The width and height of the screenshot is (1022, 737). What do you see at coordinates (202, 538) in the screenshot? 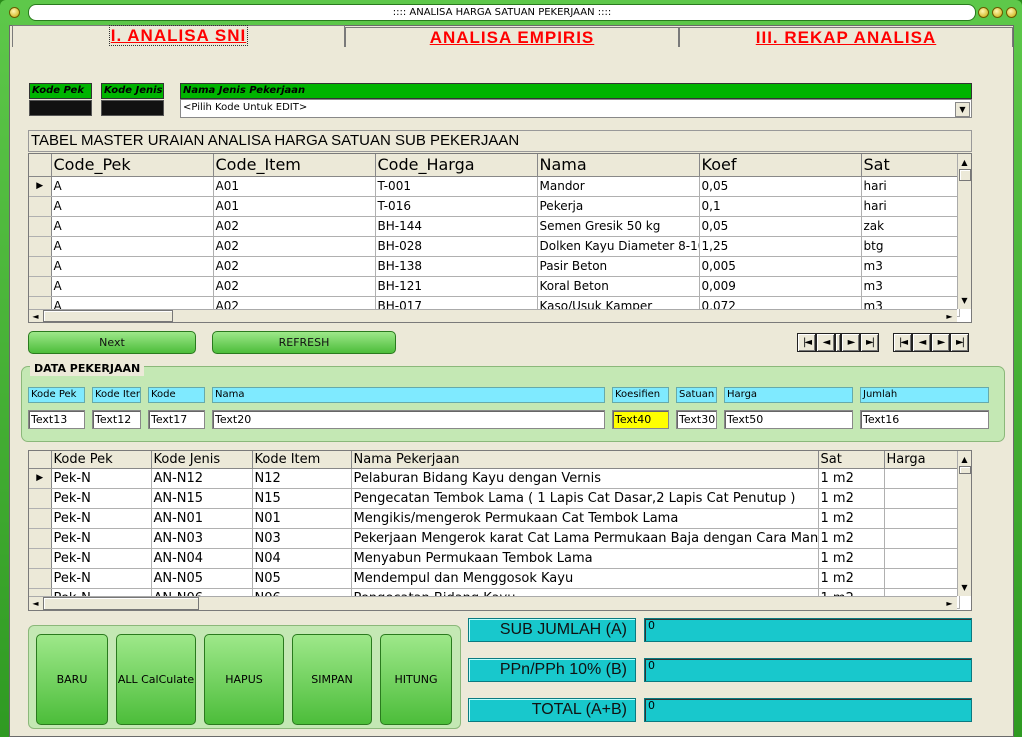
I see `table-cell: AN-N03` at bounding box center [202, 538].